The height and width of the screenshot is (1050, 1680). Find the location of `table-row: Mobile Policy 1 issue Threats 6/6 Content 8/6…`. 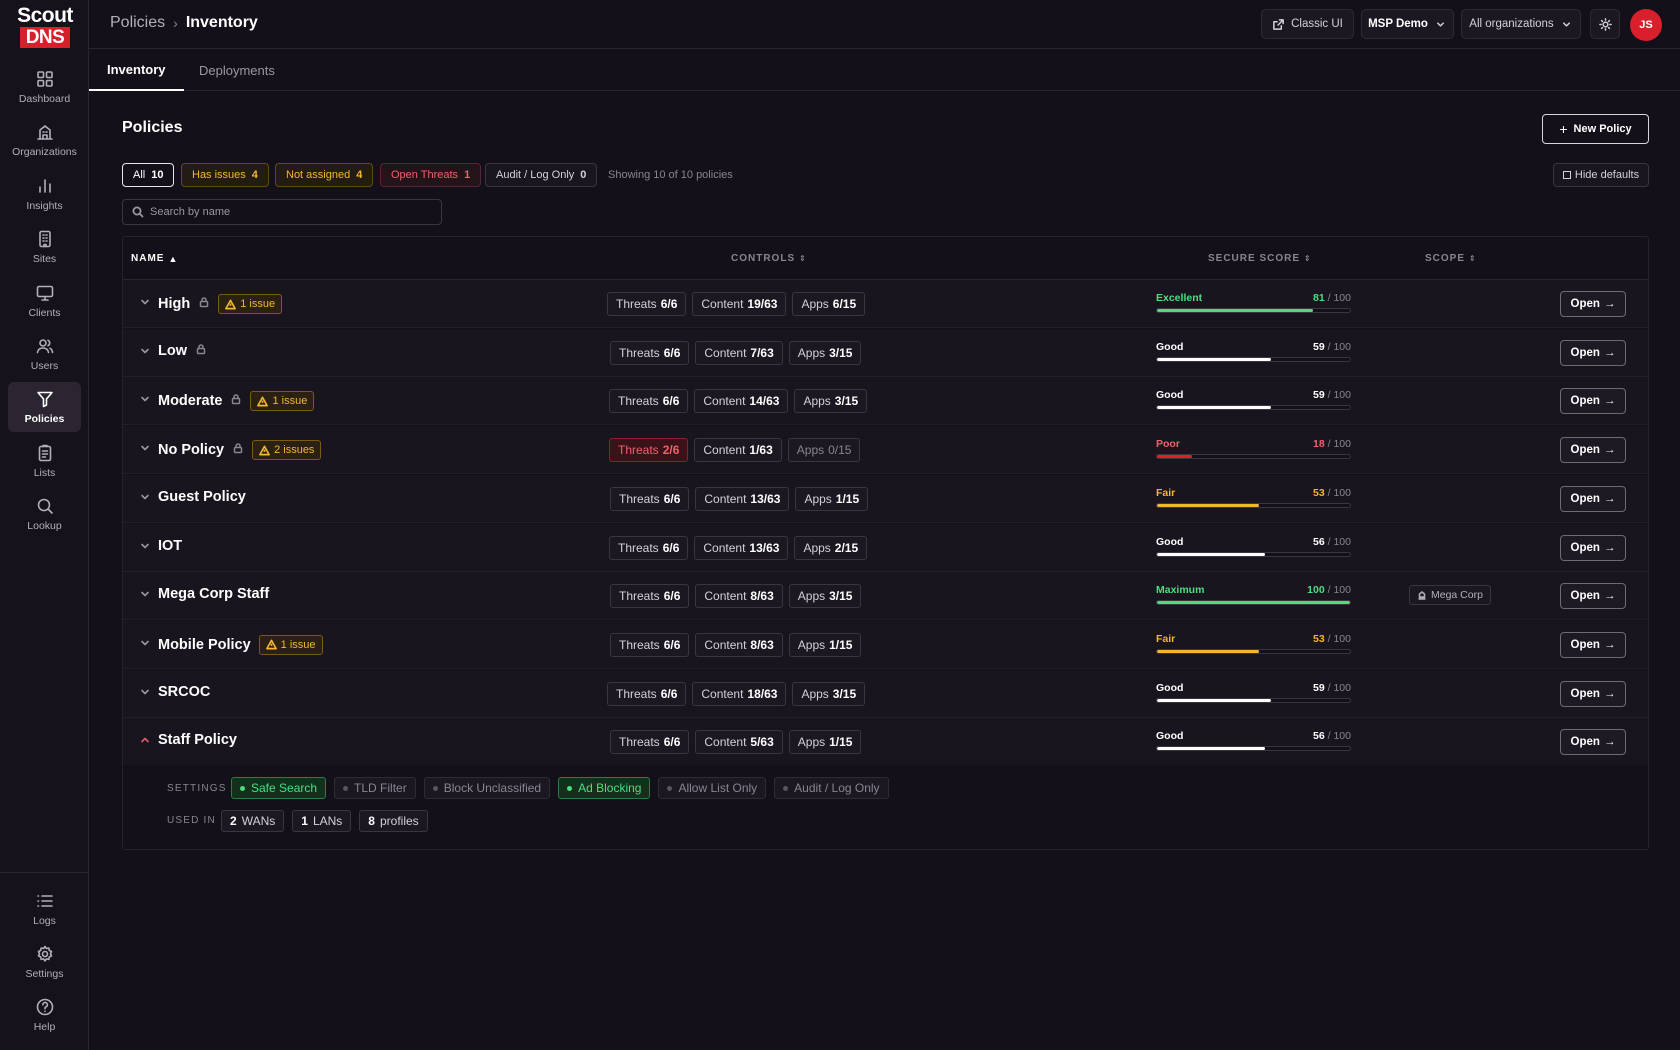

table-row: Mobile Policy 1 issue Threats 6/6 Content 8/6… is located at coordinates (885, 644).